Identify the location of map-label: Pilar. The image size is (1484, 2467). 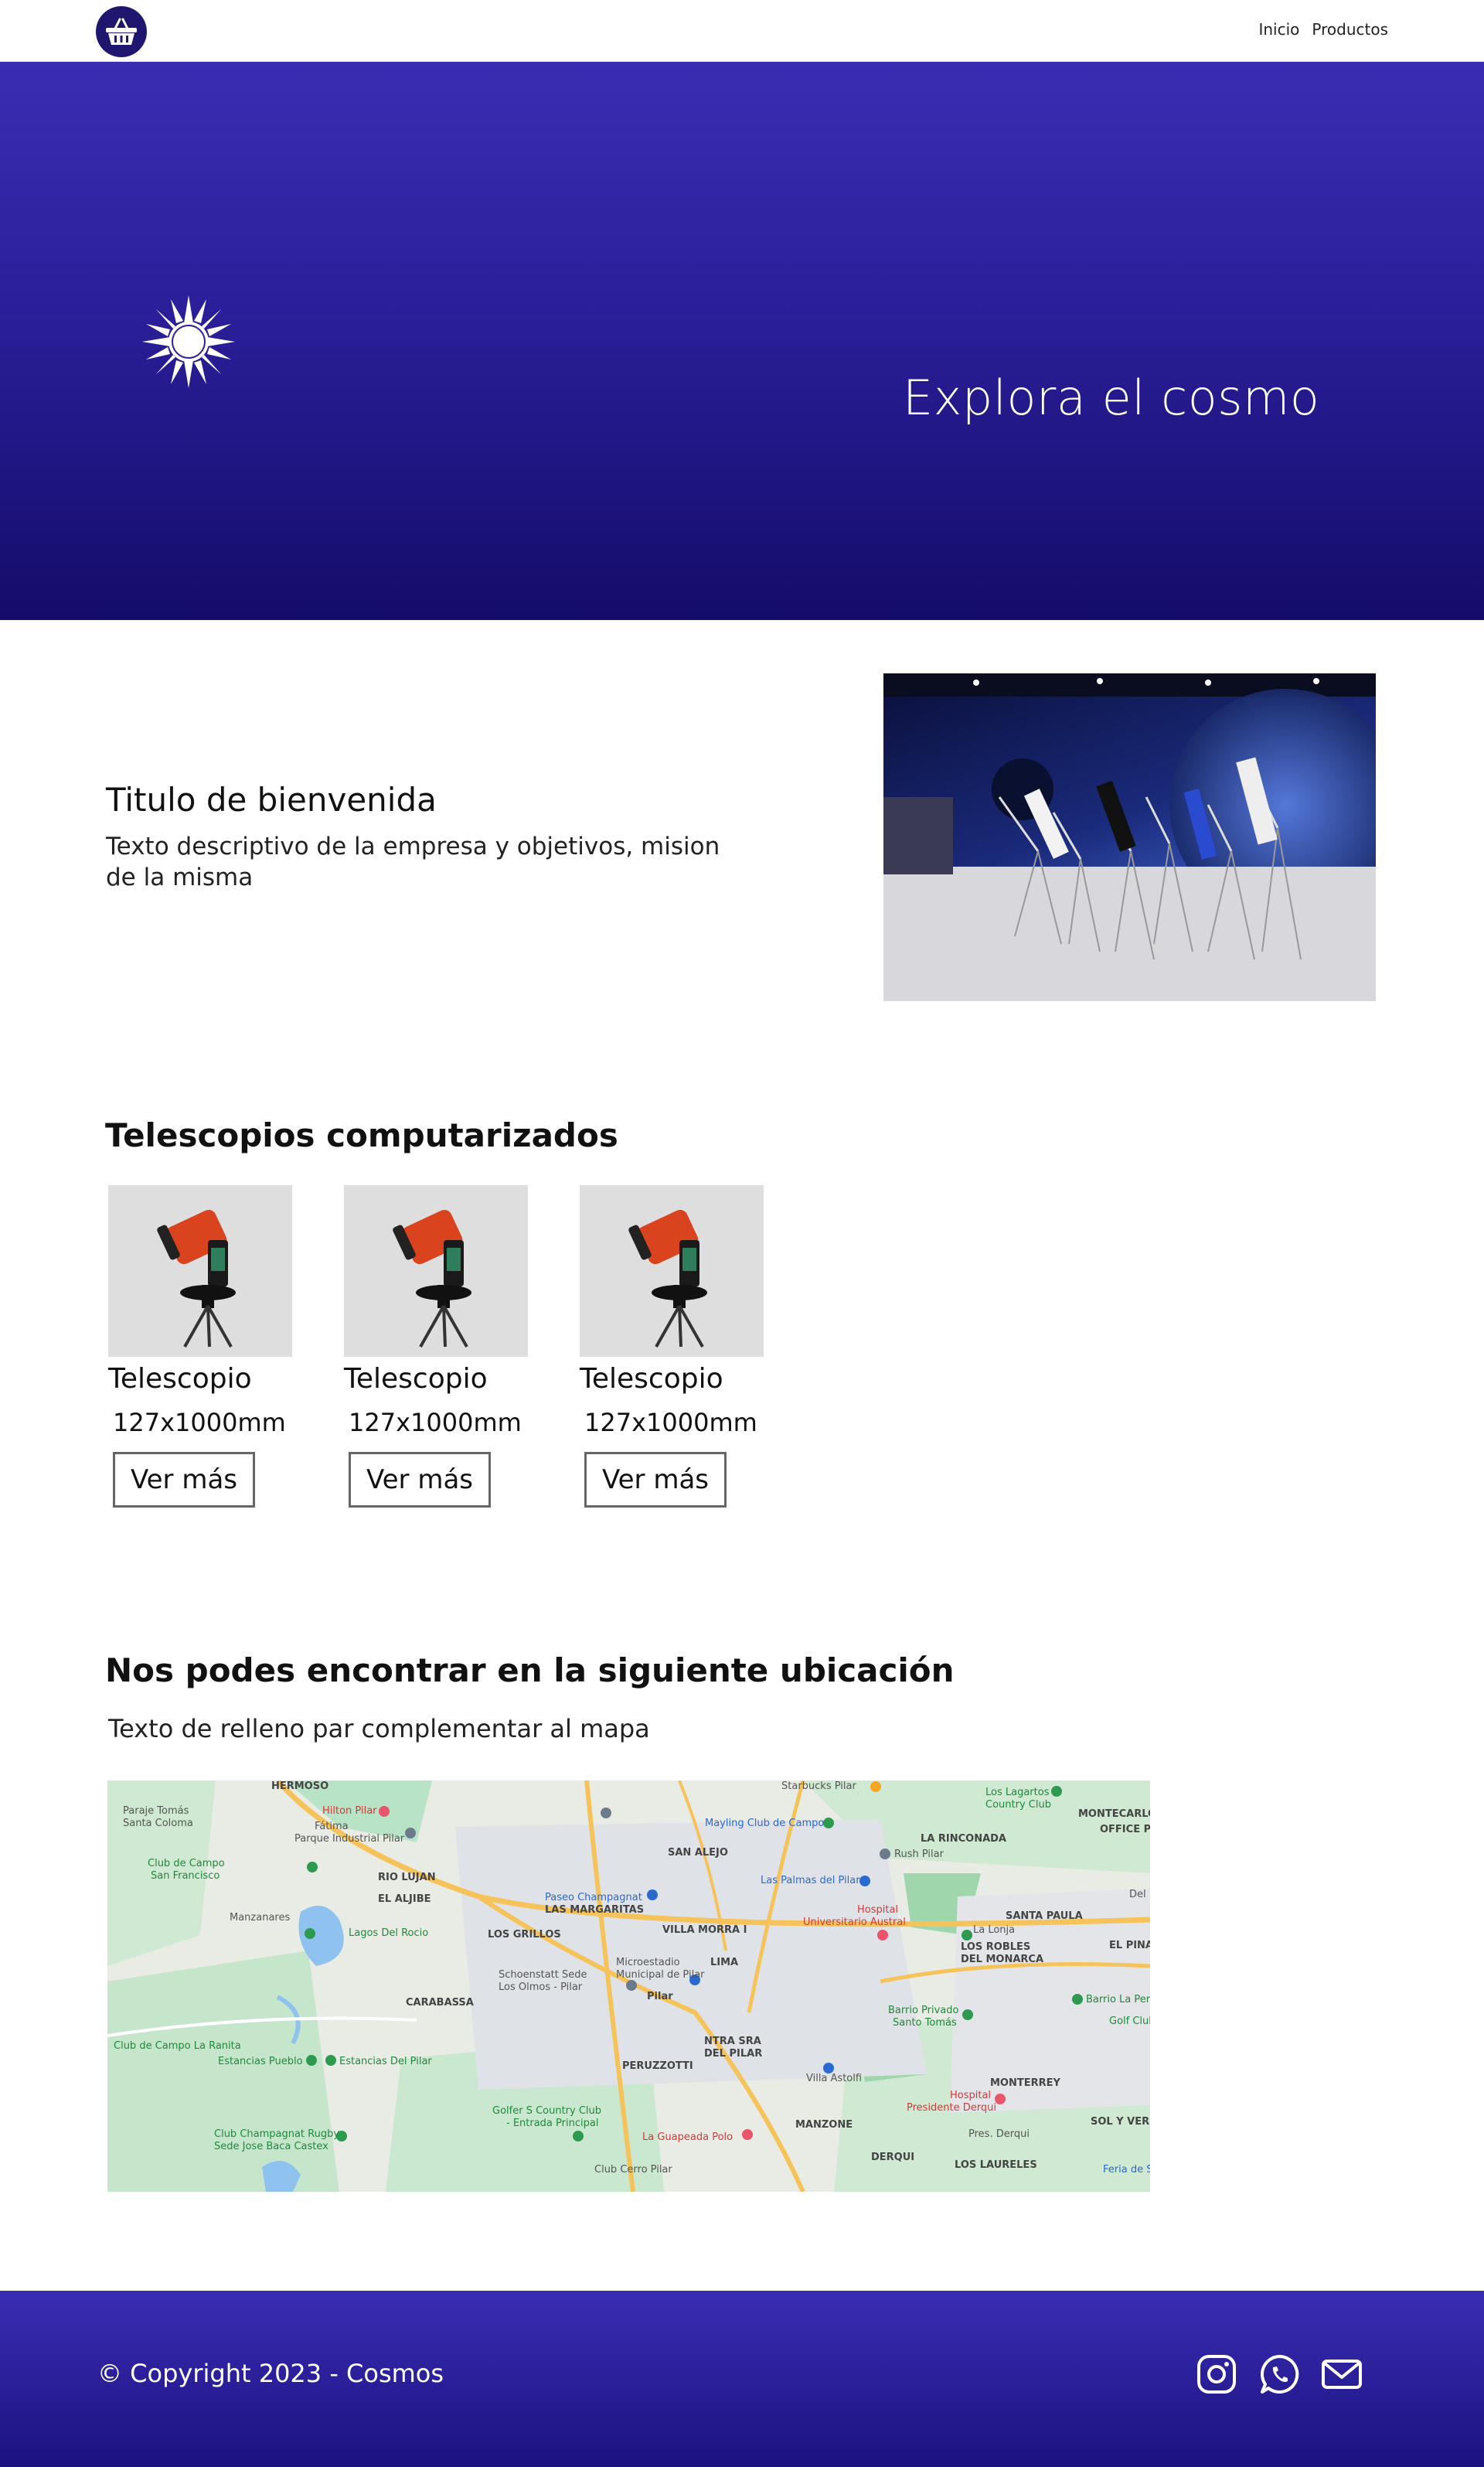
(660, 1996).